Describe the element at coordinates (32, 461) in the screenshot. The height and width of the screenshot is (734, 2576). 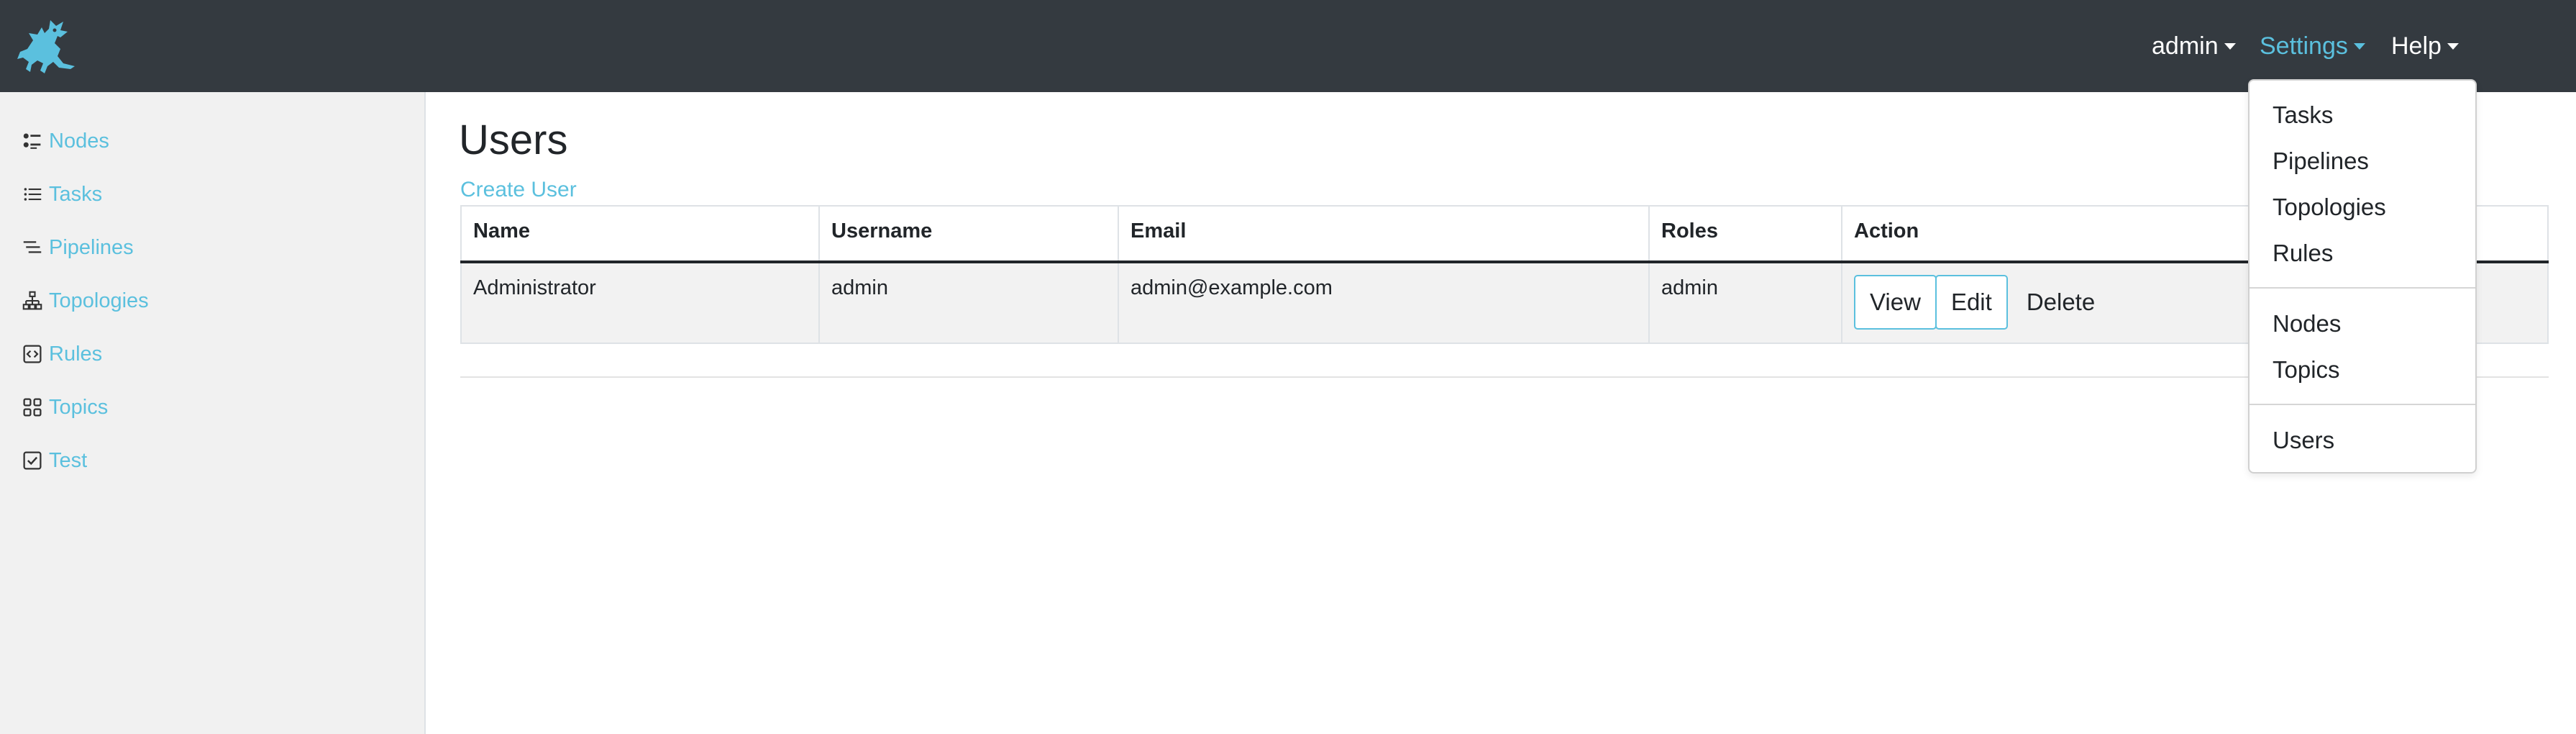
I see `check-square-icon` at that location.